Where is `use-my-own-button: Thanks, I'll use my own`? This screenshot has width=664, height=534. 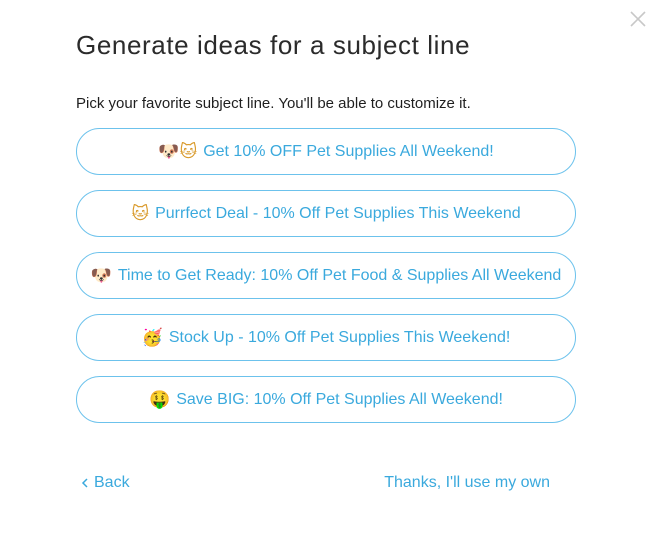 use-my-own-button: Thanks, I'll use my own is located at coordinates (467, 483).